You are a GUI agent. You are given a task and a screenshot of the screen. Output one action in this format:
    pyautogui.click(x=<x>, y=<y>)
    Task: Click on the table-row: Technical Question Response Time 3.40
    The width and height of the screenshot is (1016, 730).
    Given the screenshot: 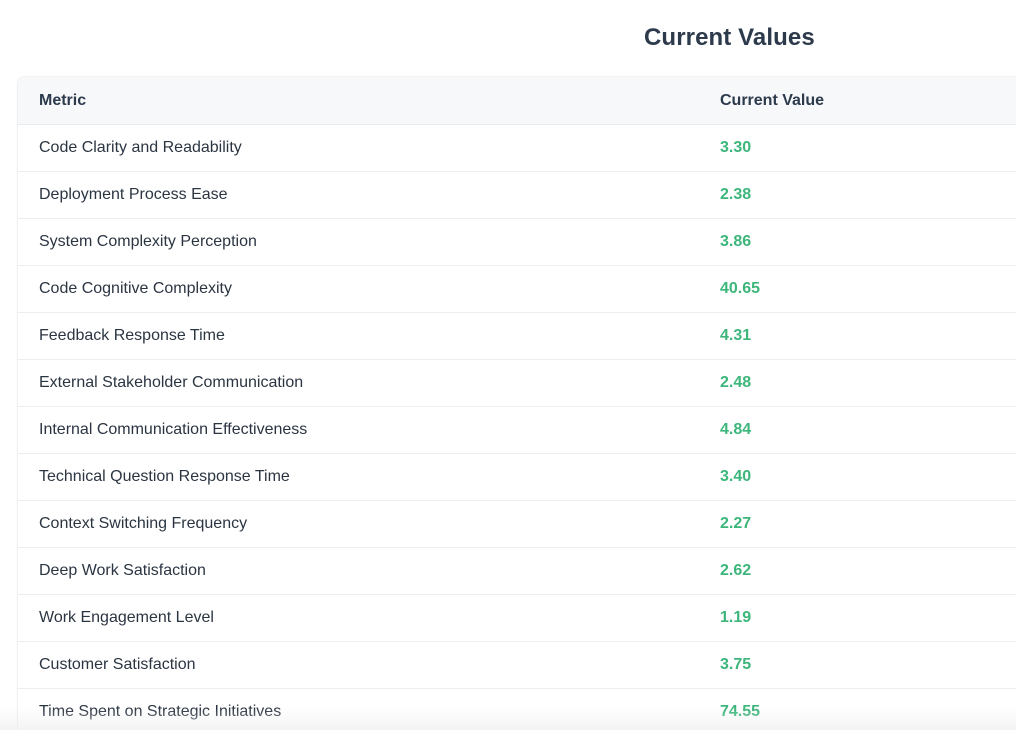 What is the action you would take?
    pyautogui.click(x=517, y=477)
    